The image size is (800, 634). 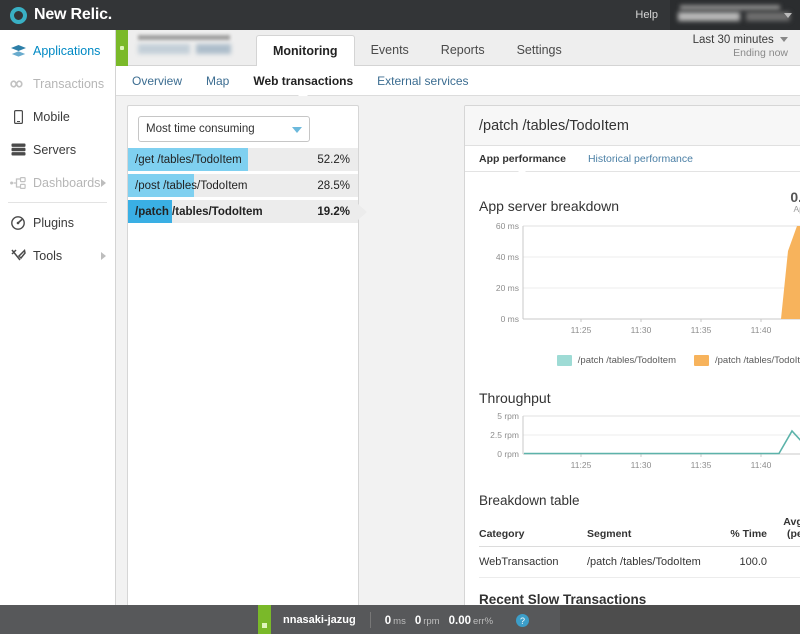 What do you see at coordinates (742, 530) in the screenshot?
I see `th-pct-time: % Time` at bounding box center [742, 530].